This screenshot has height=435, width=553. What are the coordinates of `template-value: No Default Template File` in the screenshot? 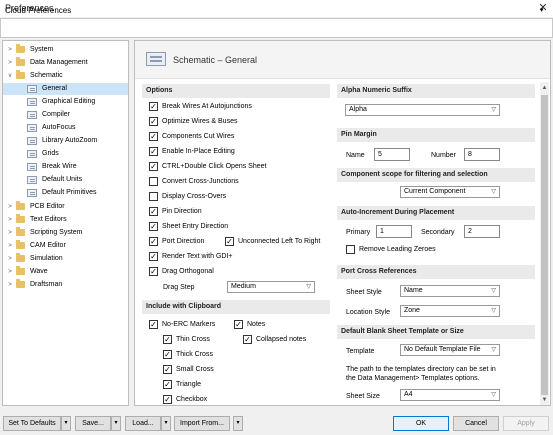 It's located at (442, 349).